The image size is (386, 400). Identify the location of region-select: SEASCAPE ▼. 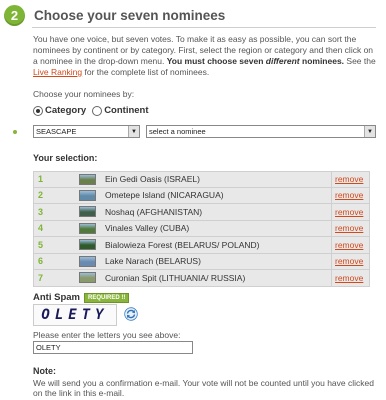
(86, 131).